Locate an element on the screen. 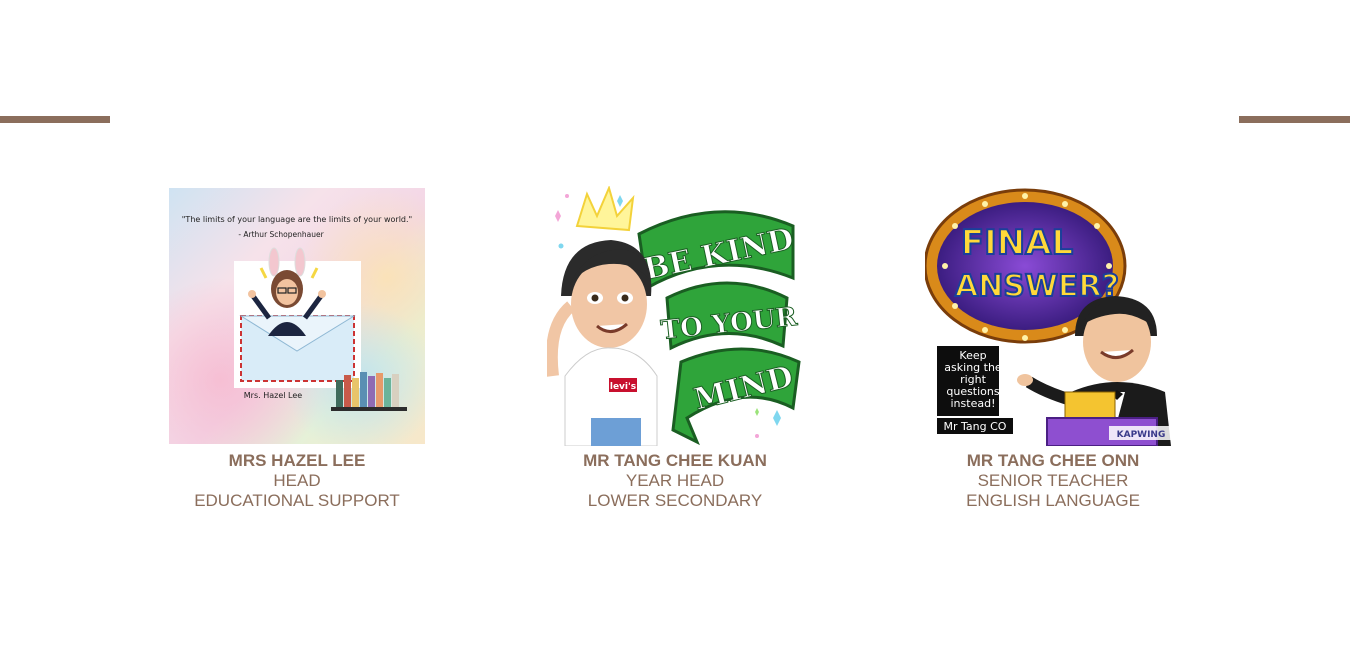 This screenshot has width=1350, height=650. sign-line-1: FINAL is located at coordinates (1017, 243).